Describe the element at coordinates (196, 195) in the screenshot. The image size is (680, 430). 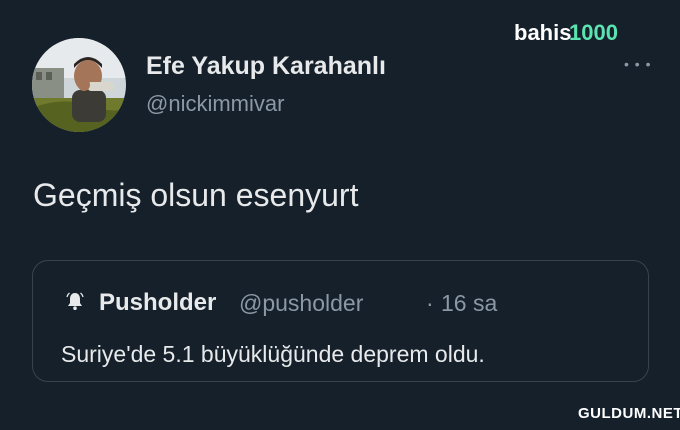
I see `tweet-text: Geçmiş olsun esenyurt` at that location.